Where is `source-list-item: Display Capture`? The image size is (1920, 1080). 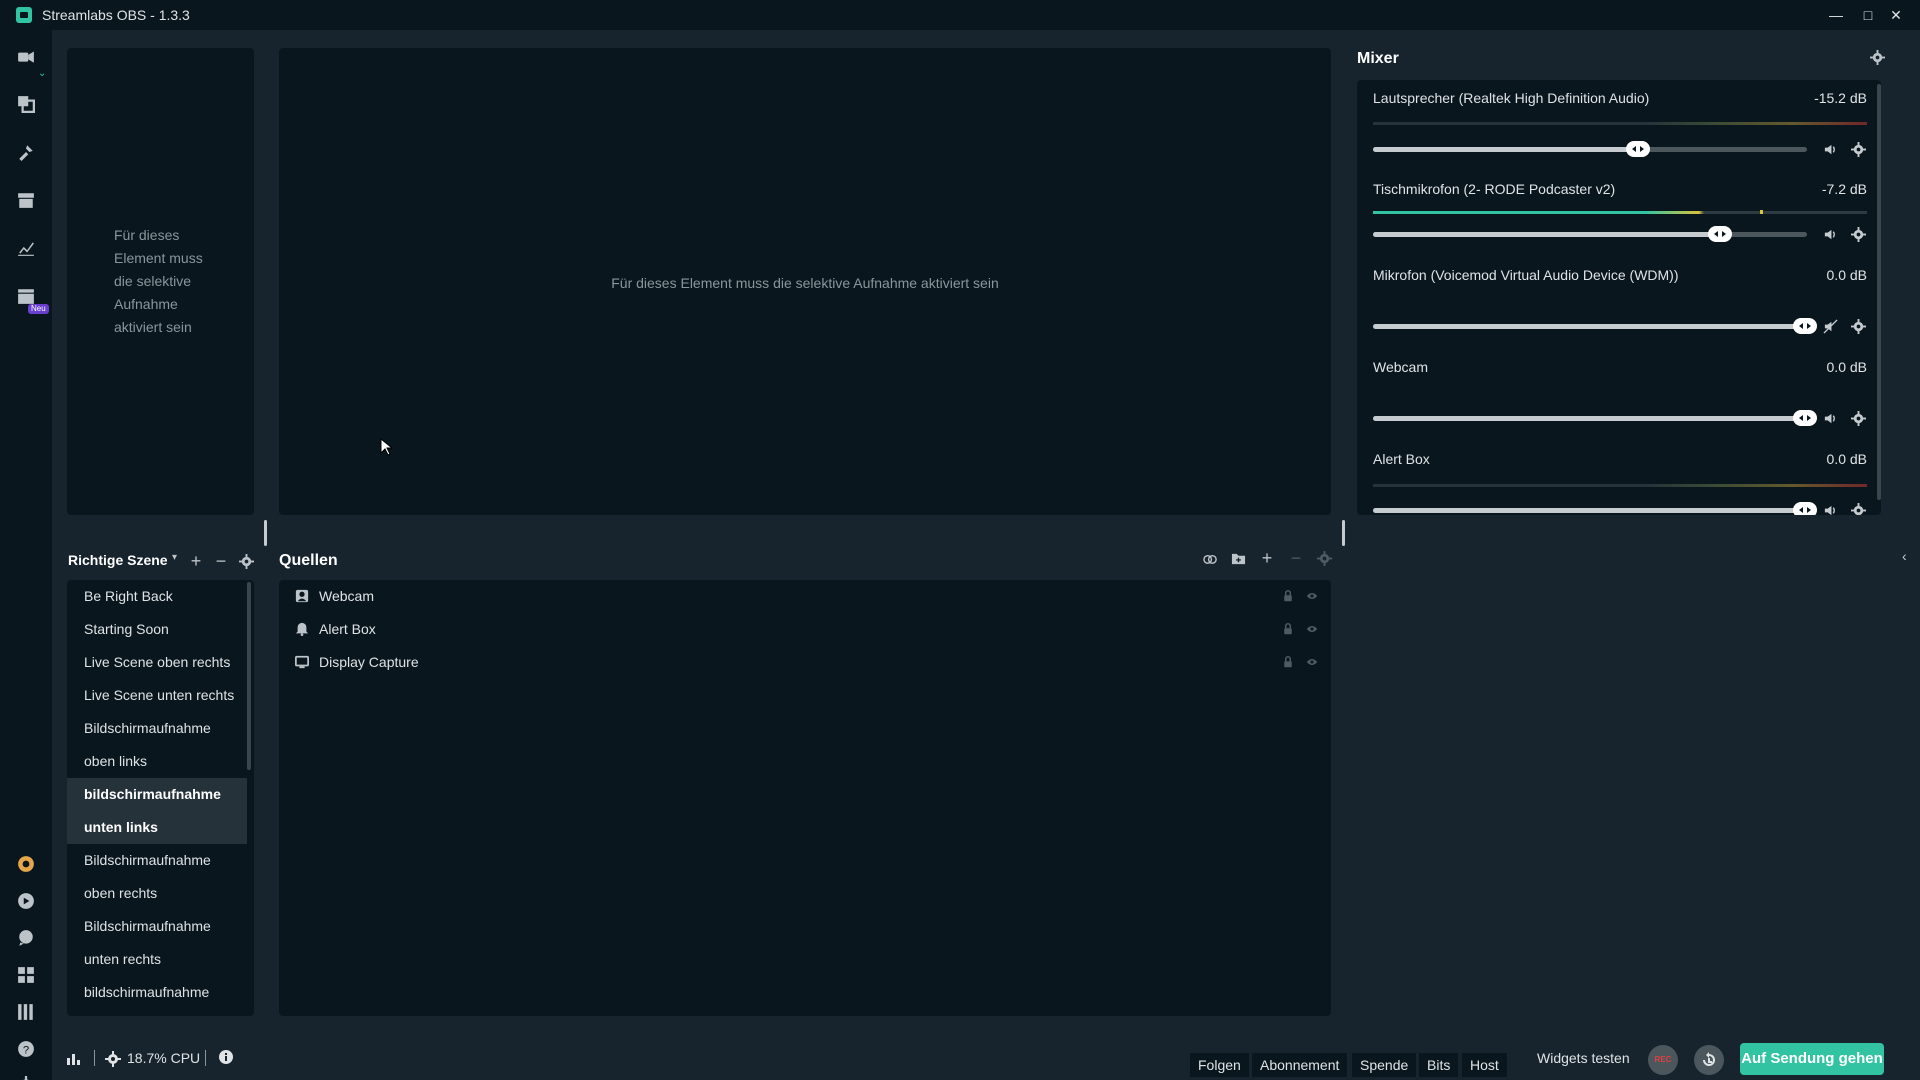 source-list-item: Display Capture is located at coordinates (805, 662).